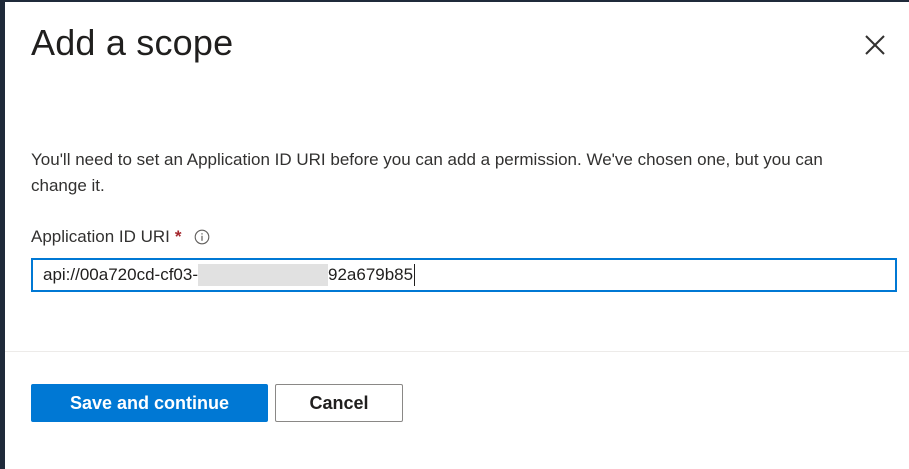  Describe the element at coordinates (339, 403) in the screenshot. I see `cancel-button: Cancel` at that location.